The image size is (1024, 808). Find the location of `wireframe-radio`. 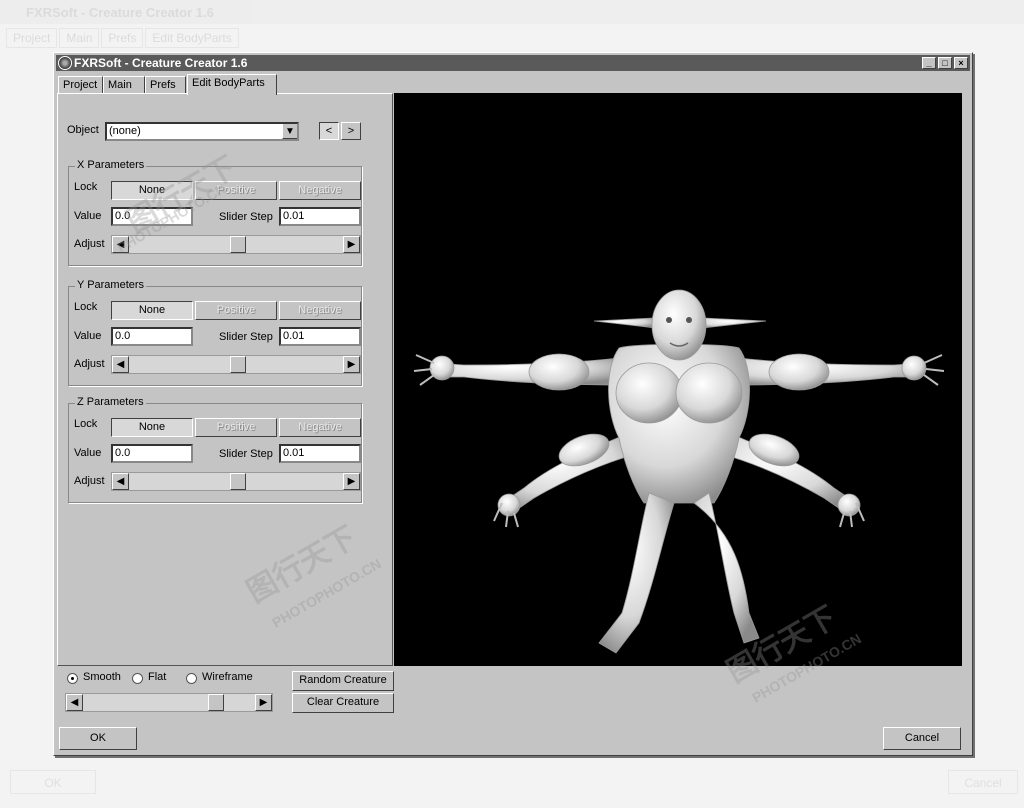

wireframe-radio is located at coordinates (191, 678).